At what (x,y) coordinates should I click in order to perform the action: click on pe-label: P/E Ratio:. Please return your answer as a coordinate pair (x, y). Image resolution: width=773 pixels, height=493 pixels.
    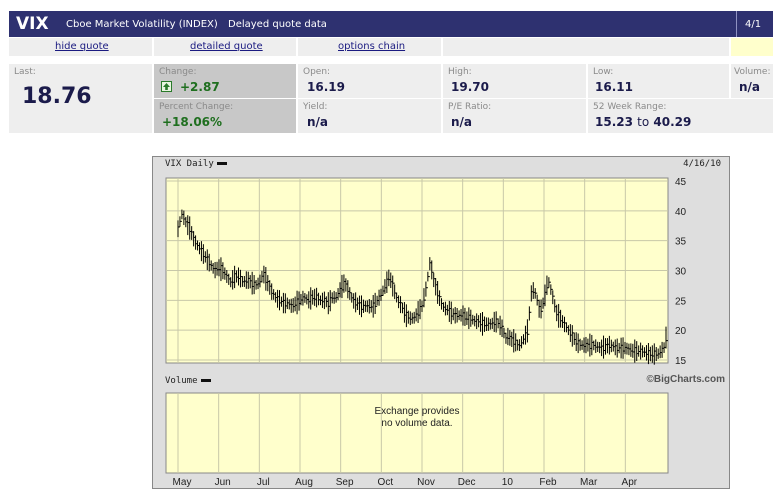
    Looking at the image, I should click on (470, 107).